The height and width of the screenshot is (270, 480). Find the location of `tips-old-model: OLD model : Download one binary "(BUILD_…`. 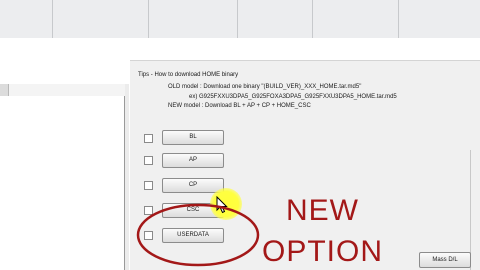

tips-old-model: OLD model : Download one binary "(BUILD_… is located at coordinates (265, 87).